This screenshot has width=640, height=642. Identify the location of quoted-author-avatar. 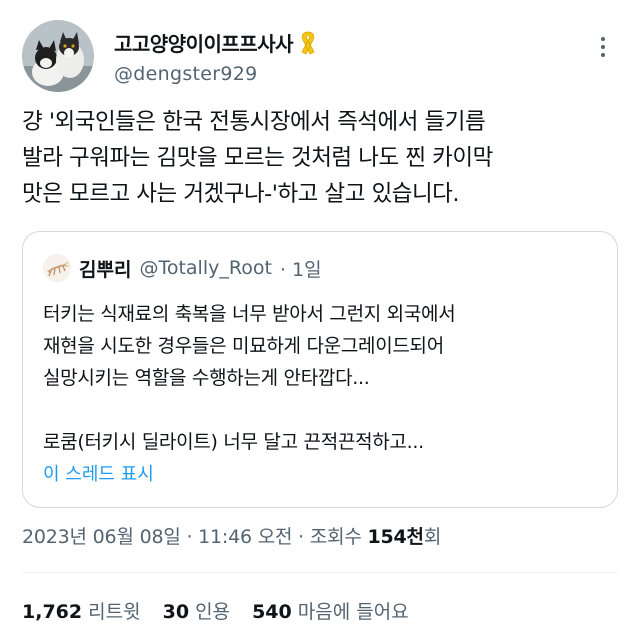
(57, 268).